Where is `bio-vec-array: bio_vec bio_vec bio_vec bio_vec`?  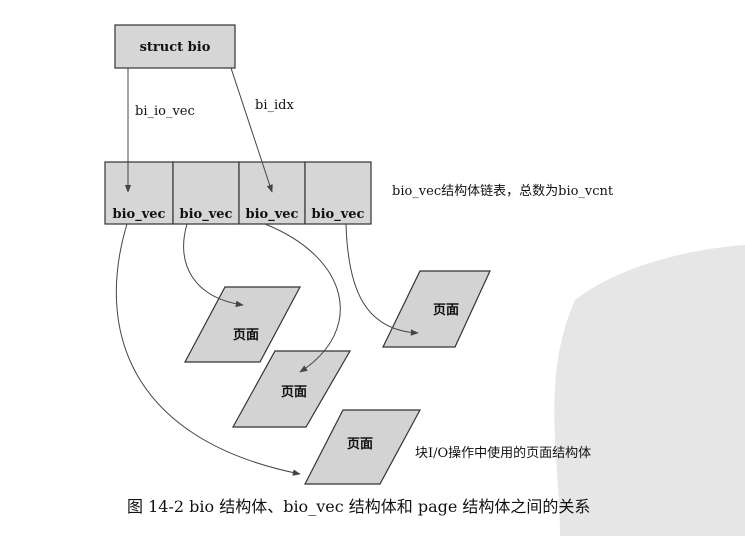 bio-vec-array: bio_vec bio_vec bio_vec bio_vec is located at coordinates (238, 193).